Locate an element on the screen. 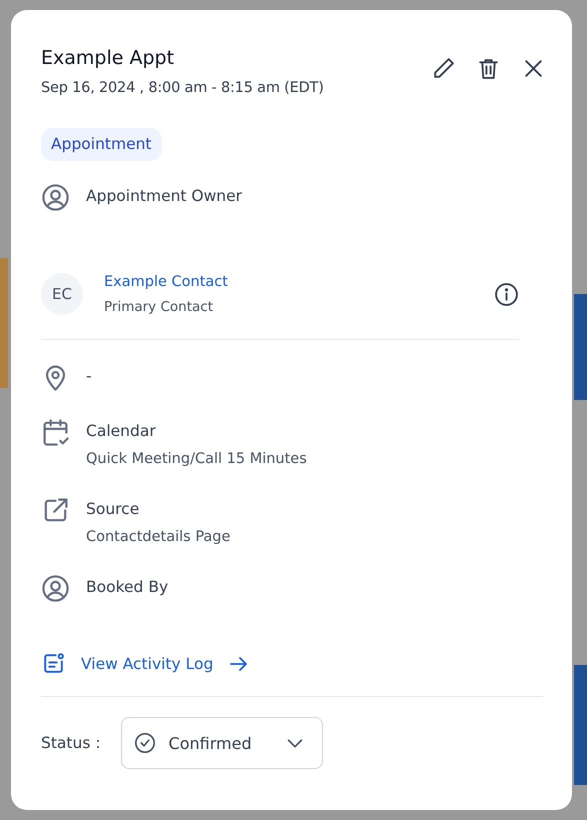  status-dropdown: Confirmed is located at coordinates (221, 743).